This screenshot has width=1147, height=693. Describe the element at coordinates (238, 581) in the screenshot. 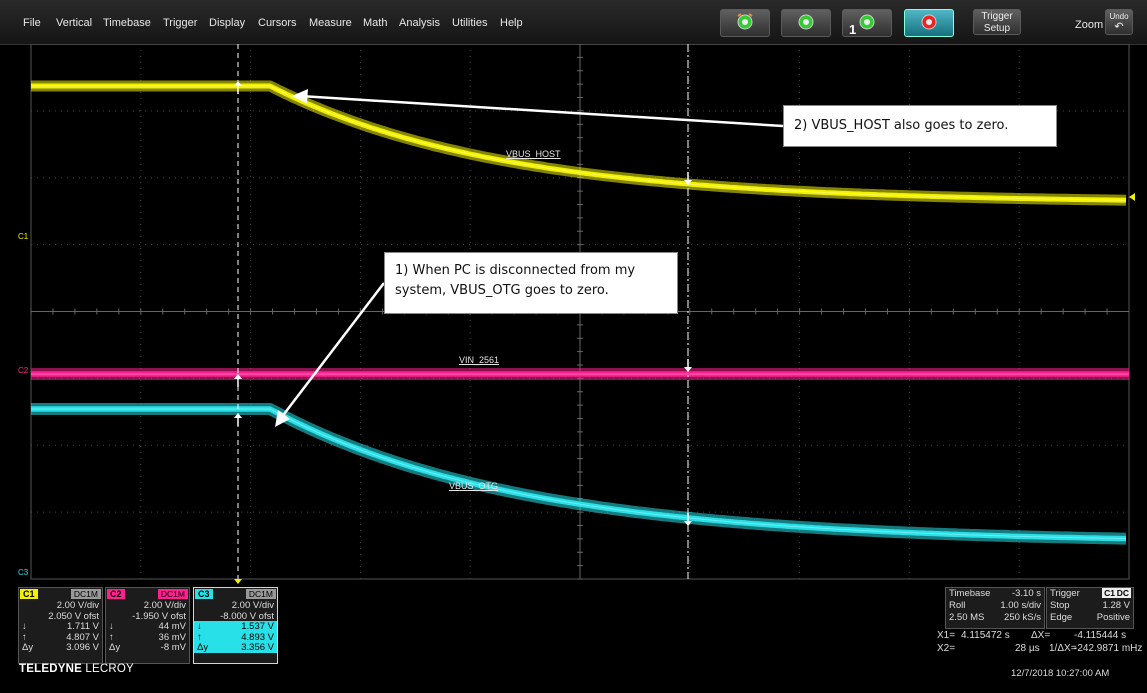

I see `trigger-time-marker` at that location.